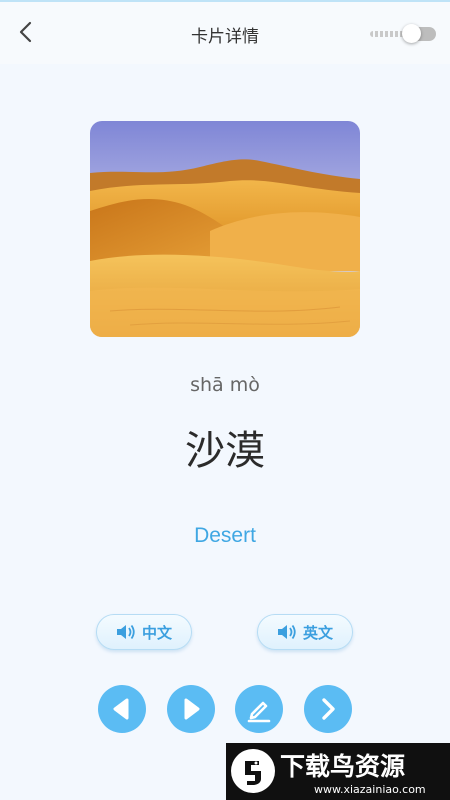 The image size is (450, 800). I want to click on watermark-overlay: 下载鸟资源 www.xiazainiao.com, so click(338, 771).